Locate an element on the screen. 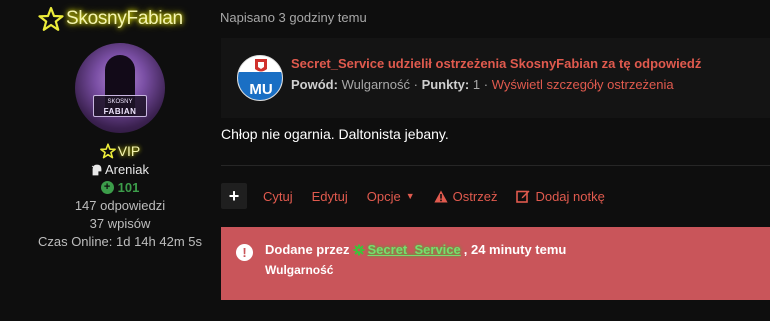  note-prefix: Dodane przez is located at coordinates (307, 249).